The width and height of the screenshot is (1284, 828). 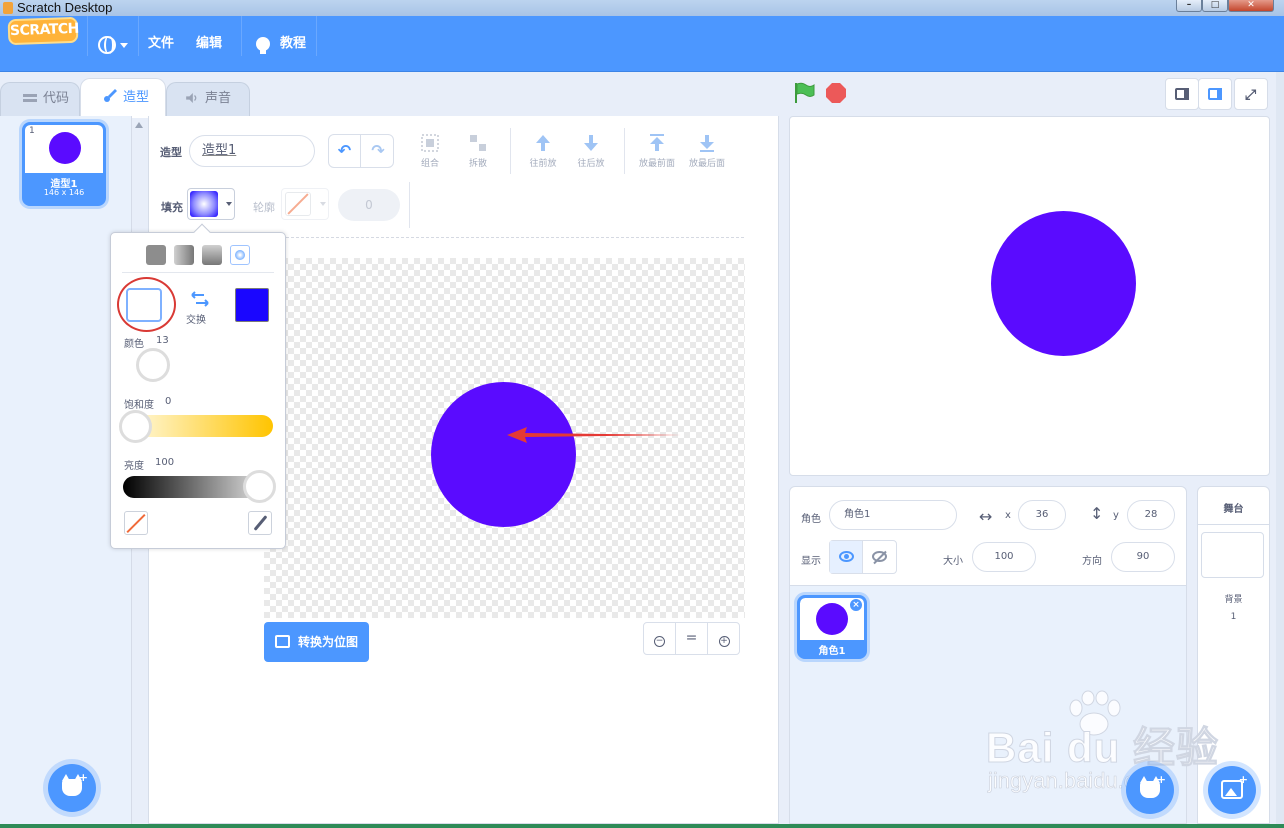 What do you see at coordinates (114, 44) in the screenshot?
I see `language-menu` at bounding box center [114, 44].